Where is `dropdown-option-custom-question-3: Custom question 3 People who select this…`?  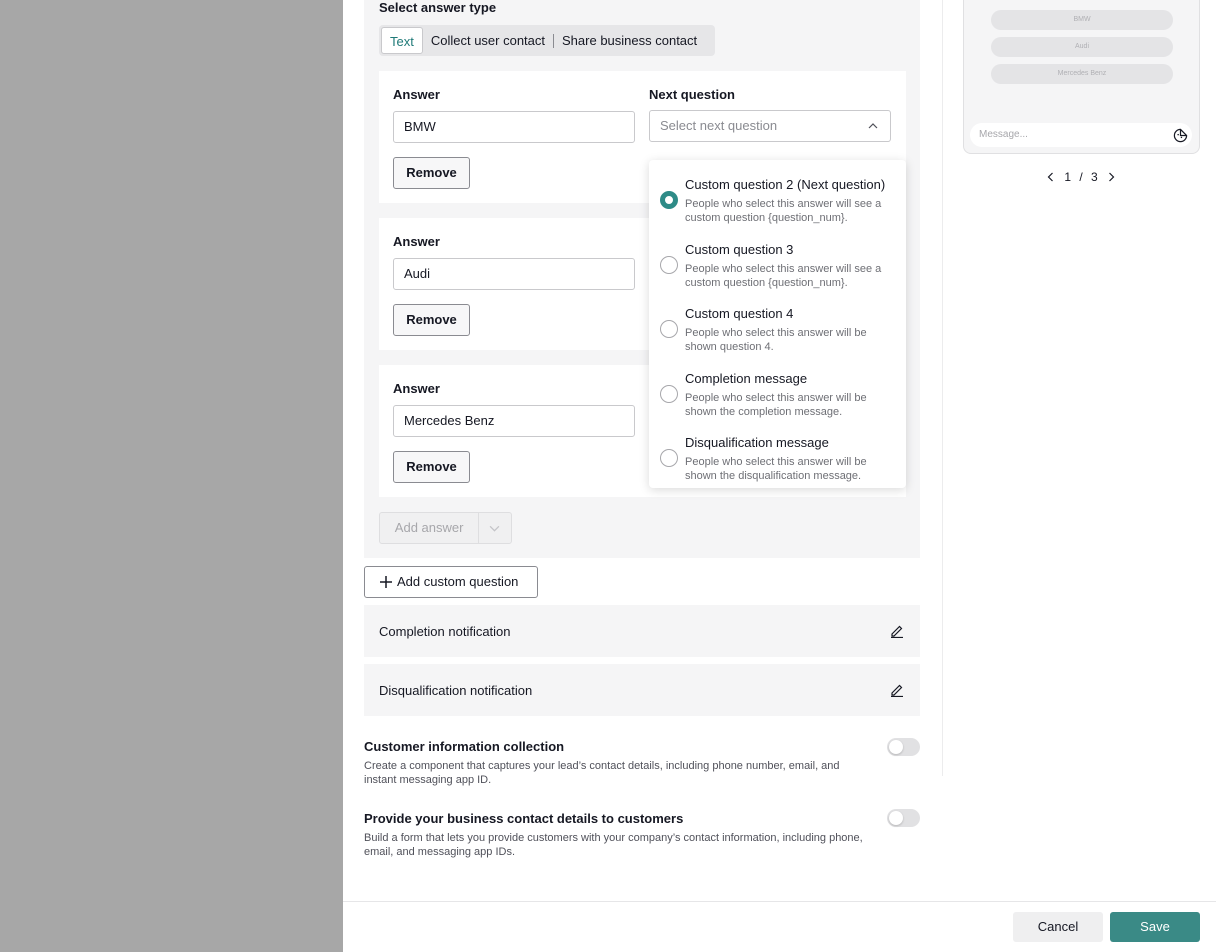
dropdown-option-custom-question-3: Custom question 3 People who select this… is located at coordinates (777, 260).